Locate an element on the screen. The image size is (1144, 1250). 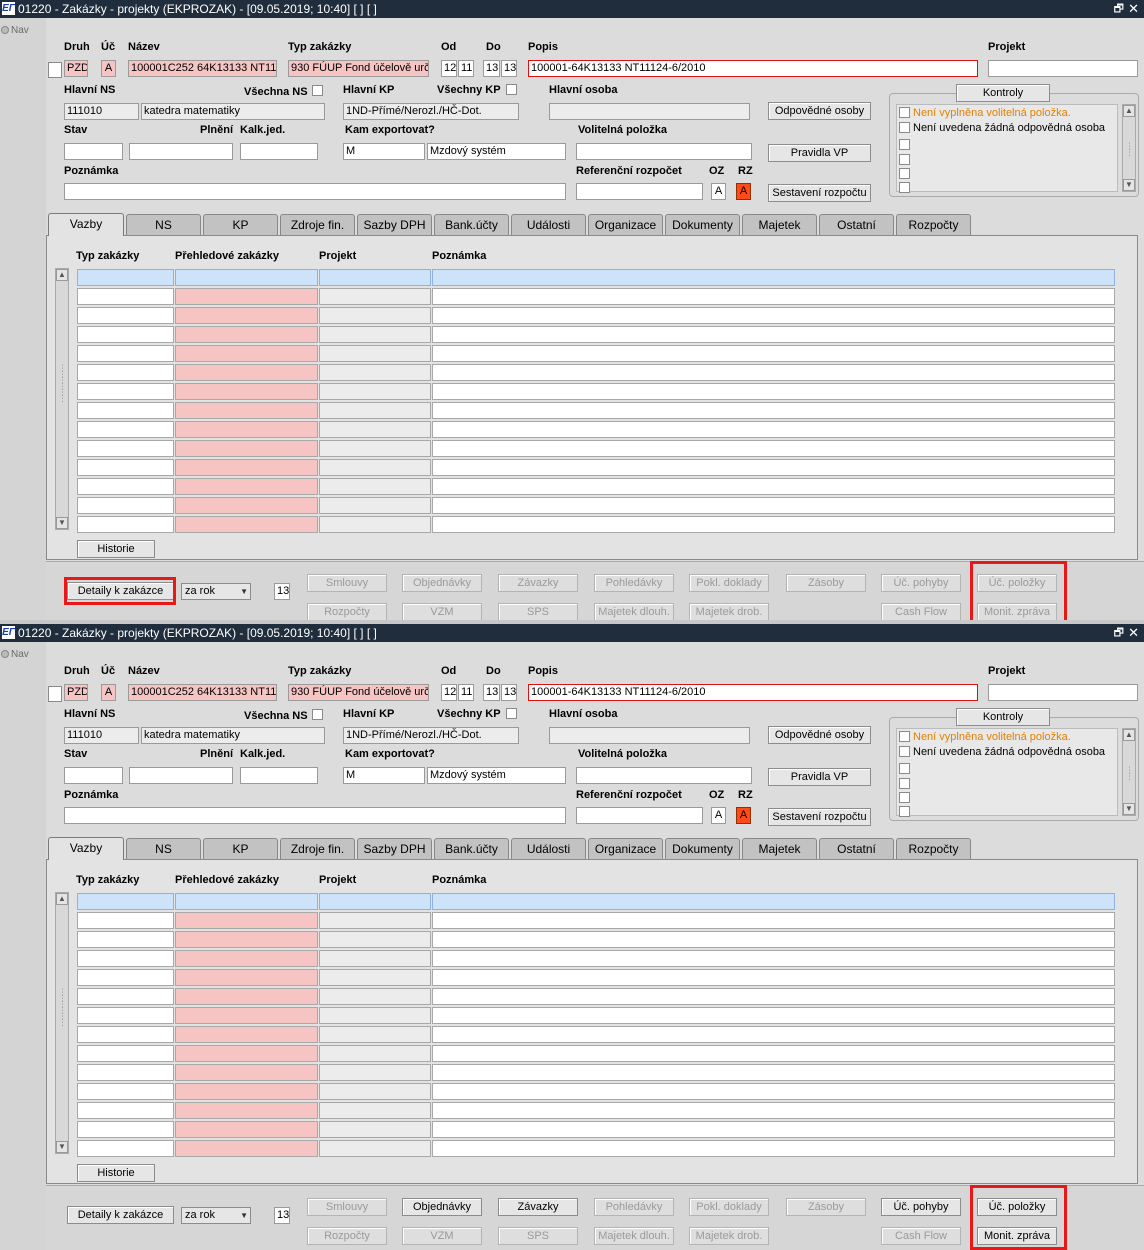
majetek-drob-button: Majetek drob. is located at coordinates (729, 1236).